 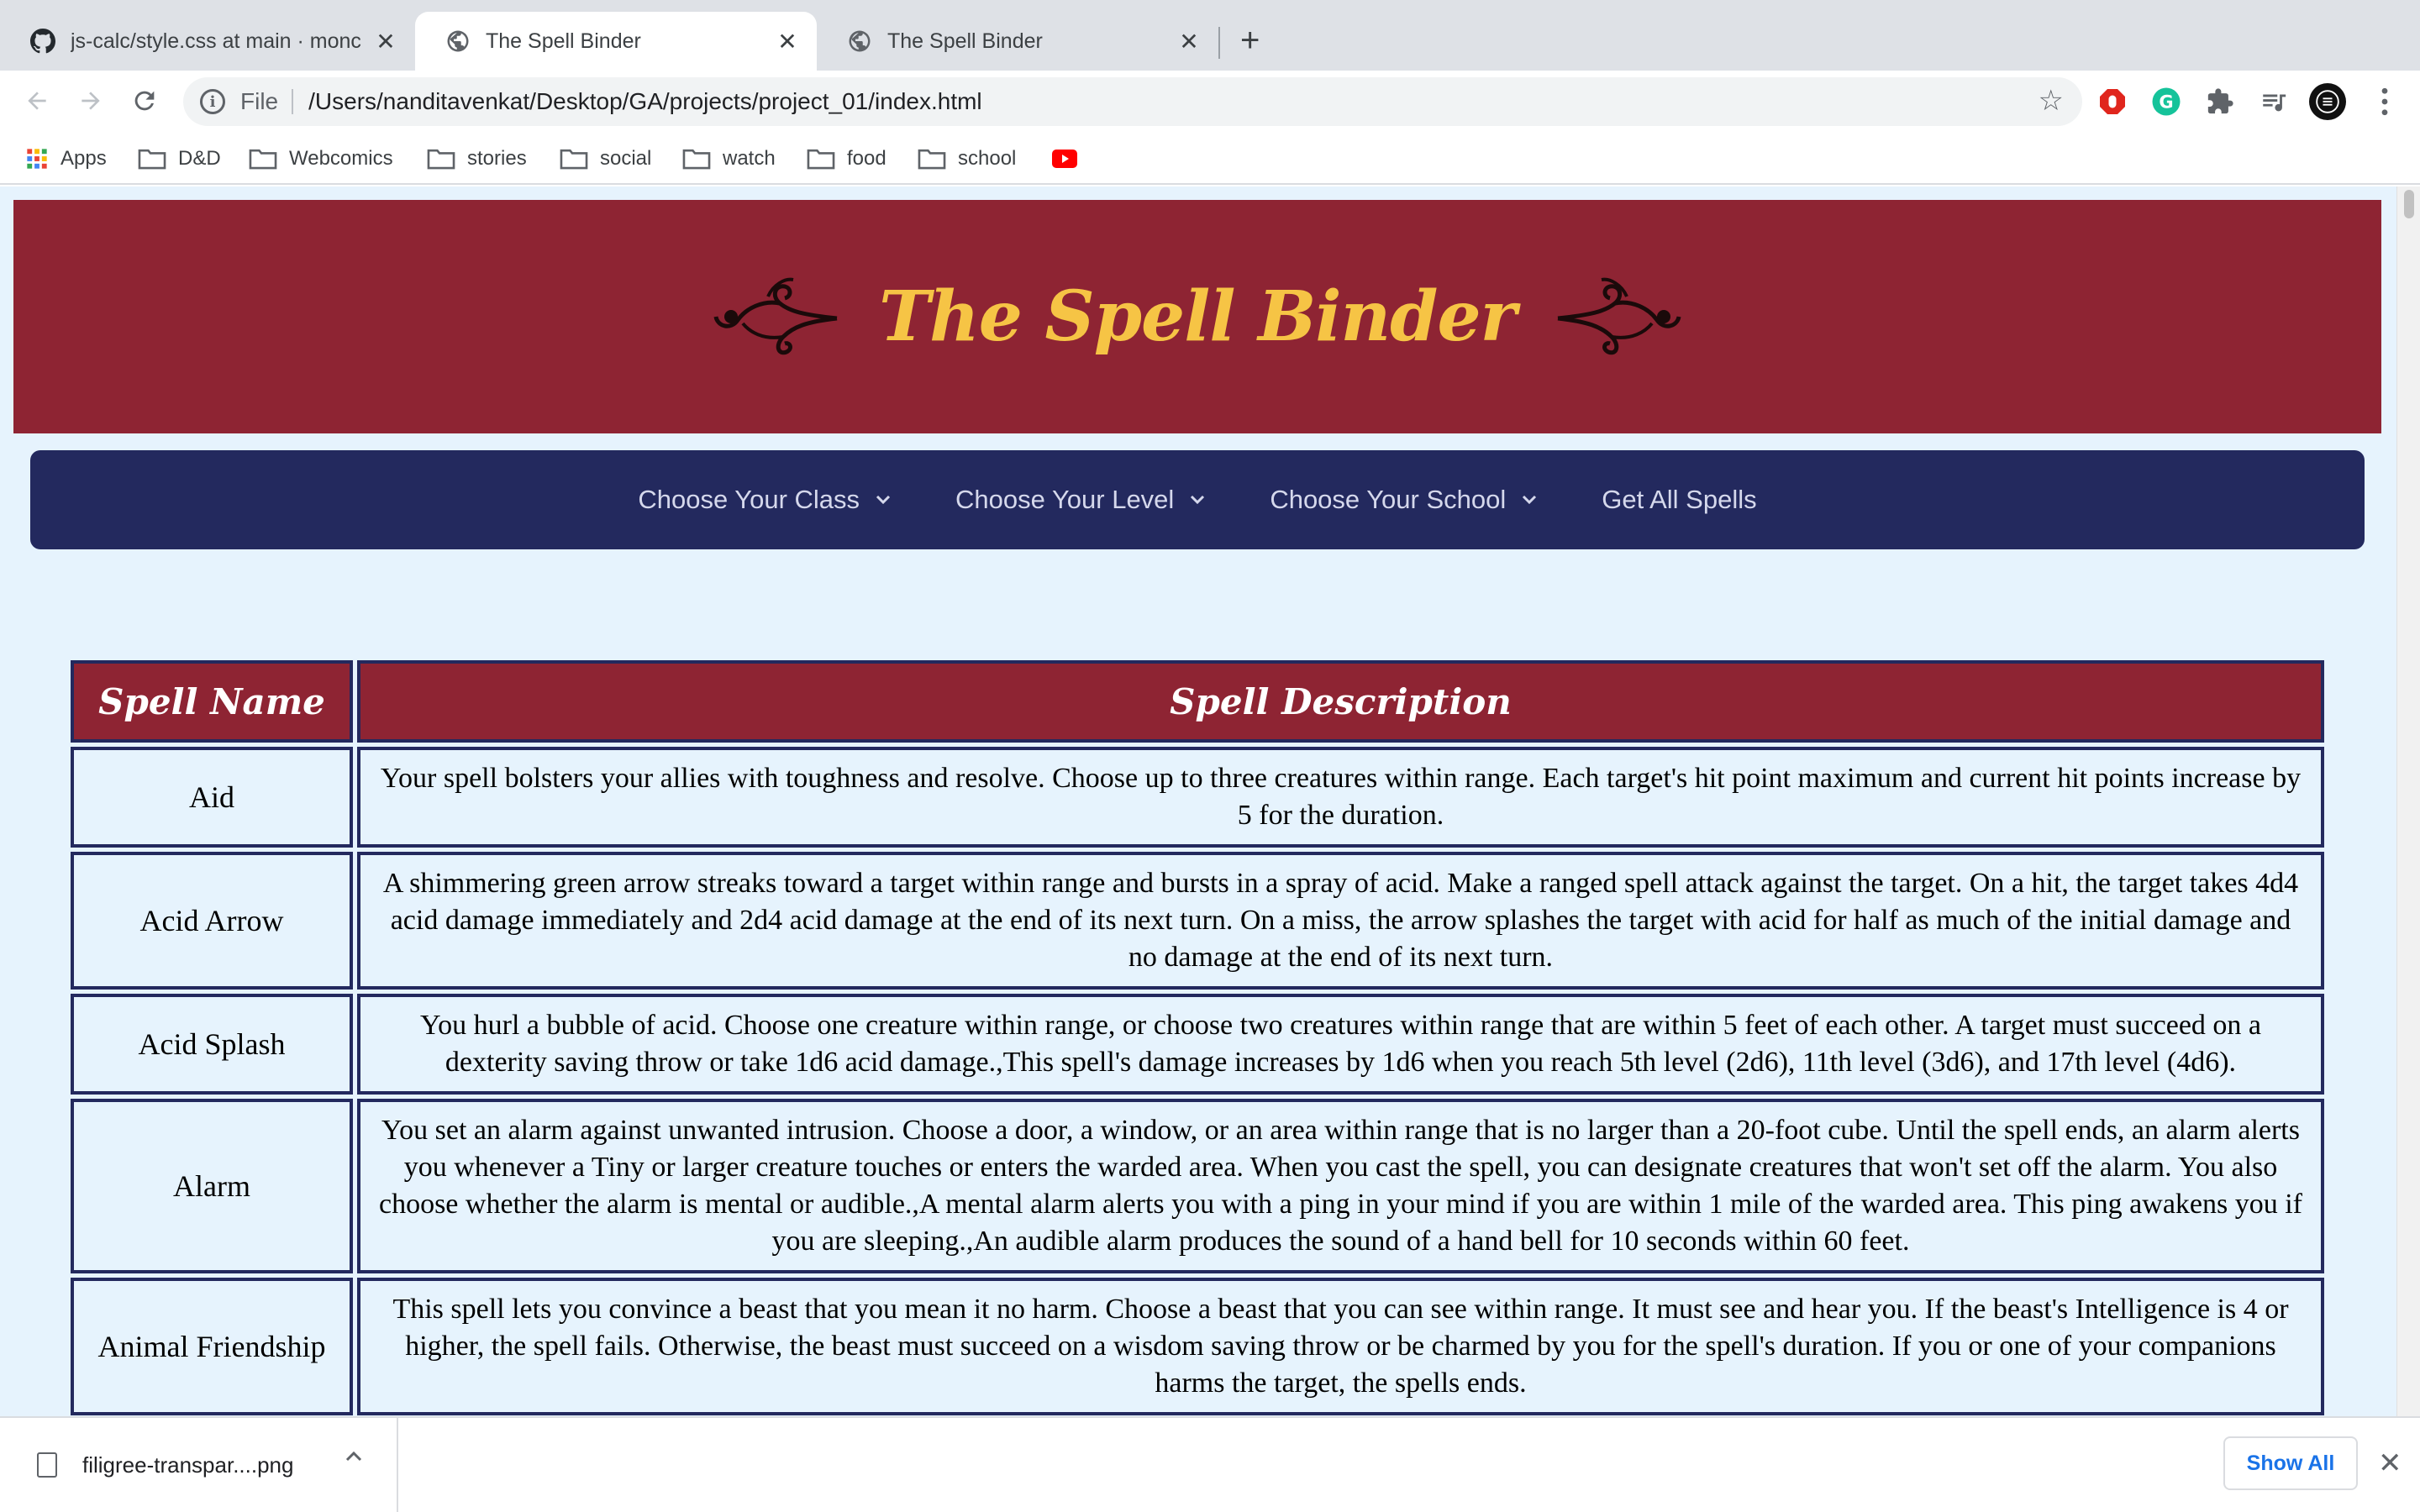 I want to click on table-header-row: Spell Name Spell Description, so click(x=1197, y=701).